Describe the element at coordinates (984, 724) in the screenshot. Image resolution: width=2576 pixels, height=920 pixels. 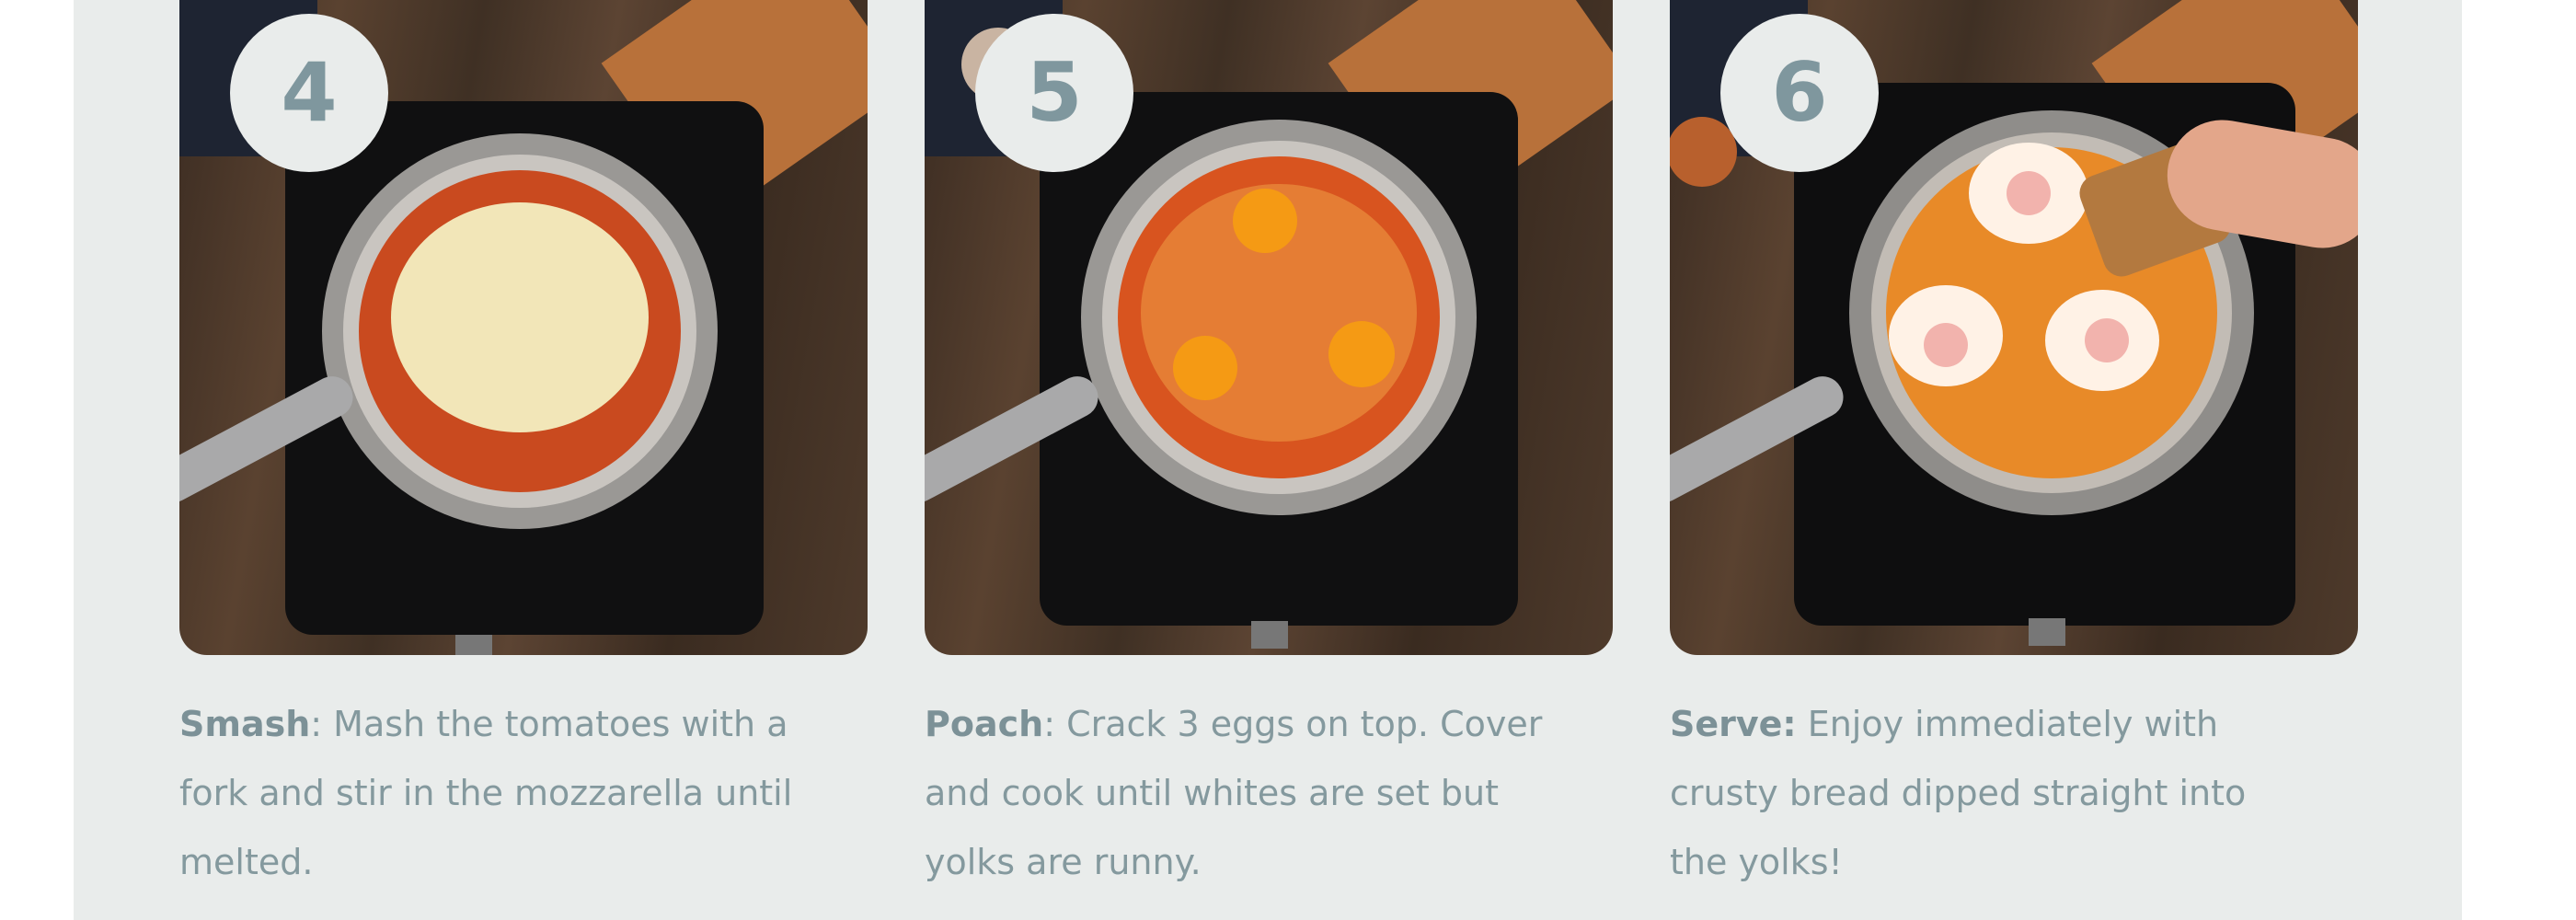
I see `step-title: Poach` at that location.